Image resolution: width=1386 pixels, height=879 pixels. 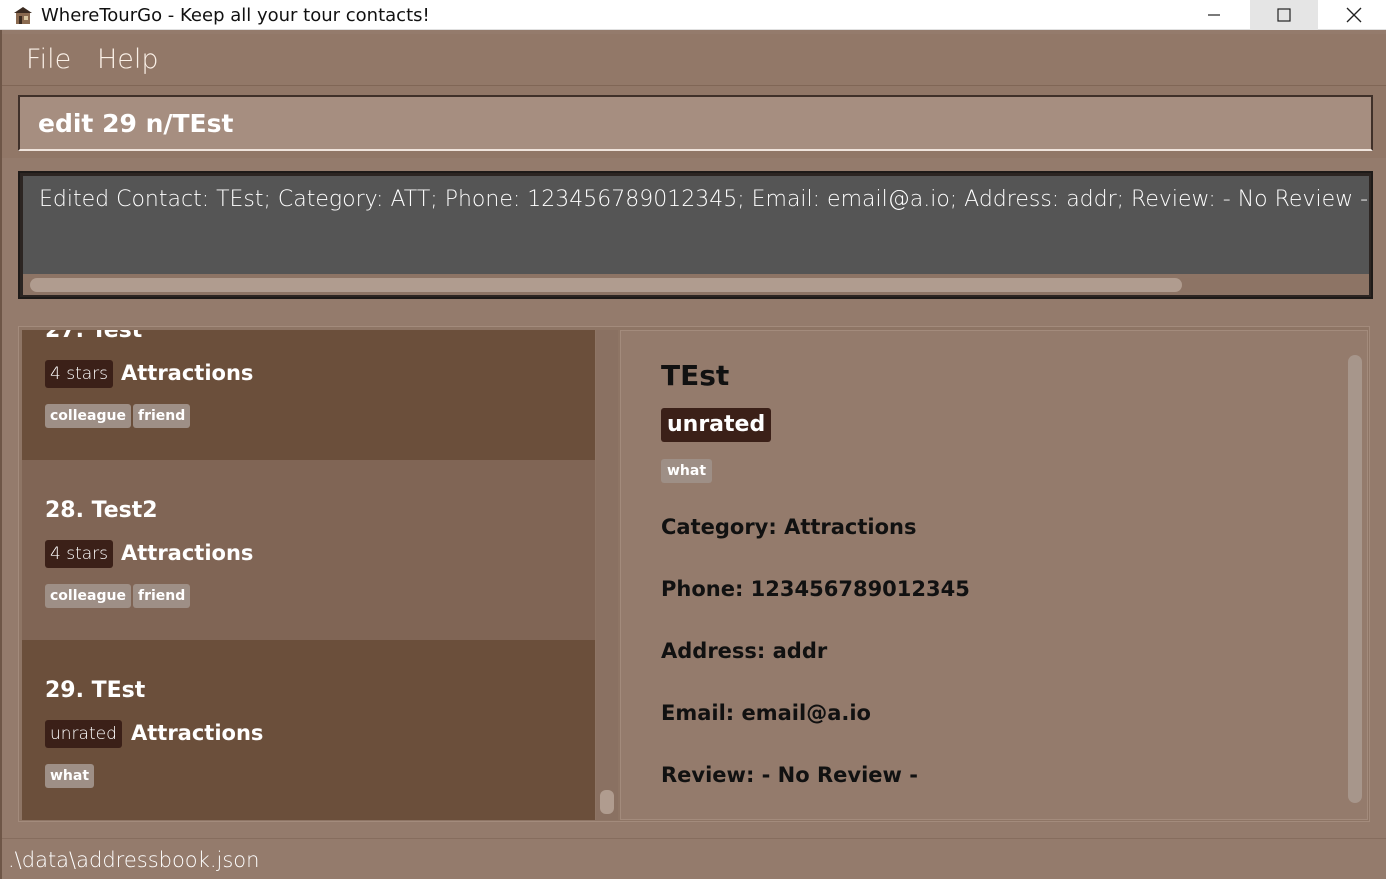 What do you see at coordinates (83, 734) in the screenshot?
I see `rating-badge: unrated` at bounding box center [83, 734].